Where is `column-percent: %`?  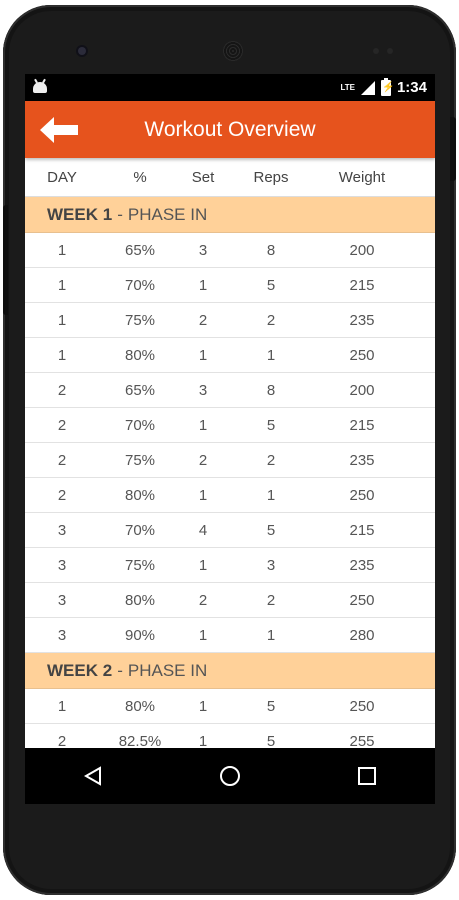
column-percent: % is located at coordinates (140, 177).